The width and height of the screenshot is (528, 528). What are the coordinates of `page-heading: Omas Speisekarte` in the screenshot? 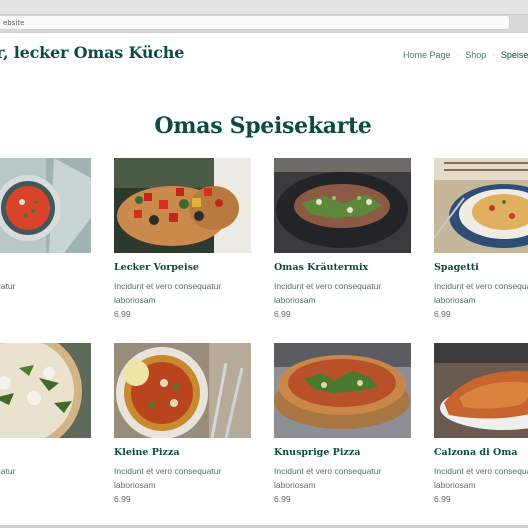 It's located at (263, 126).